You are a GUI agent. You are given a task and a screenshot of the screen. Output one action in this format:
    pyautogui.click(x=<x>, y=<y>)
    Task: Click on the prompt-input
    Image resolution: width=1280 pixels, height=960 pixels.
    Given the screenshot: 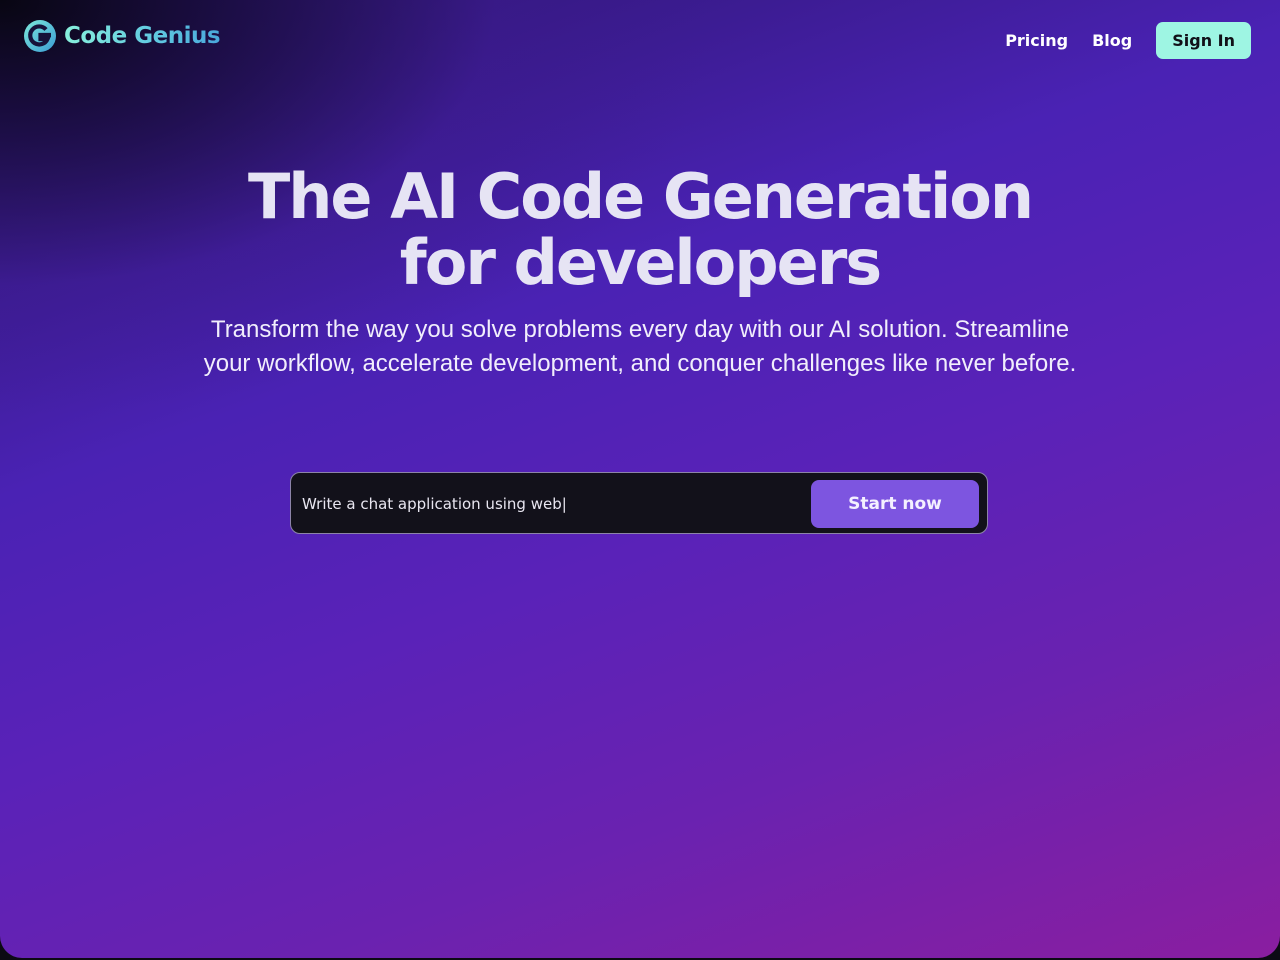 What is the action you would take?
    pyautogui.click(x=542, y=504)
    